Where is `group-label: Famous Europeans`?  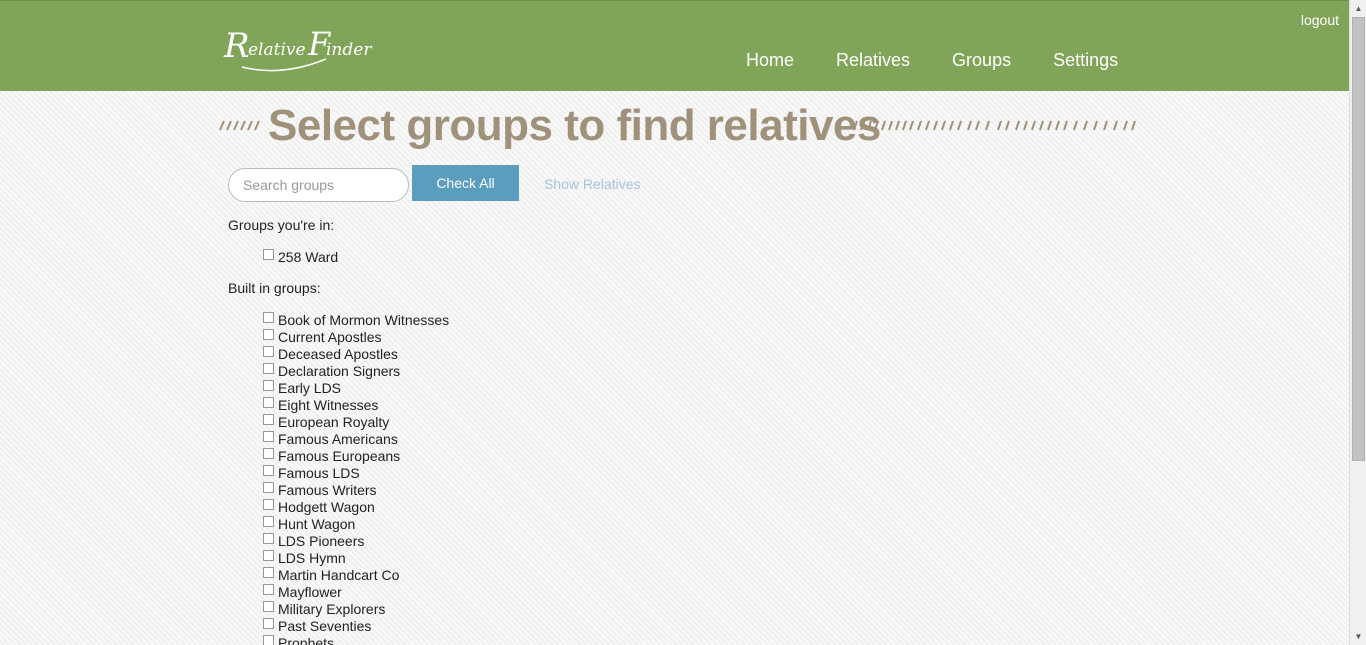
group-label: Famous Europeans is located at coordinates (339, 455).